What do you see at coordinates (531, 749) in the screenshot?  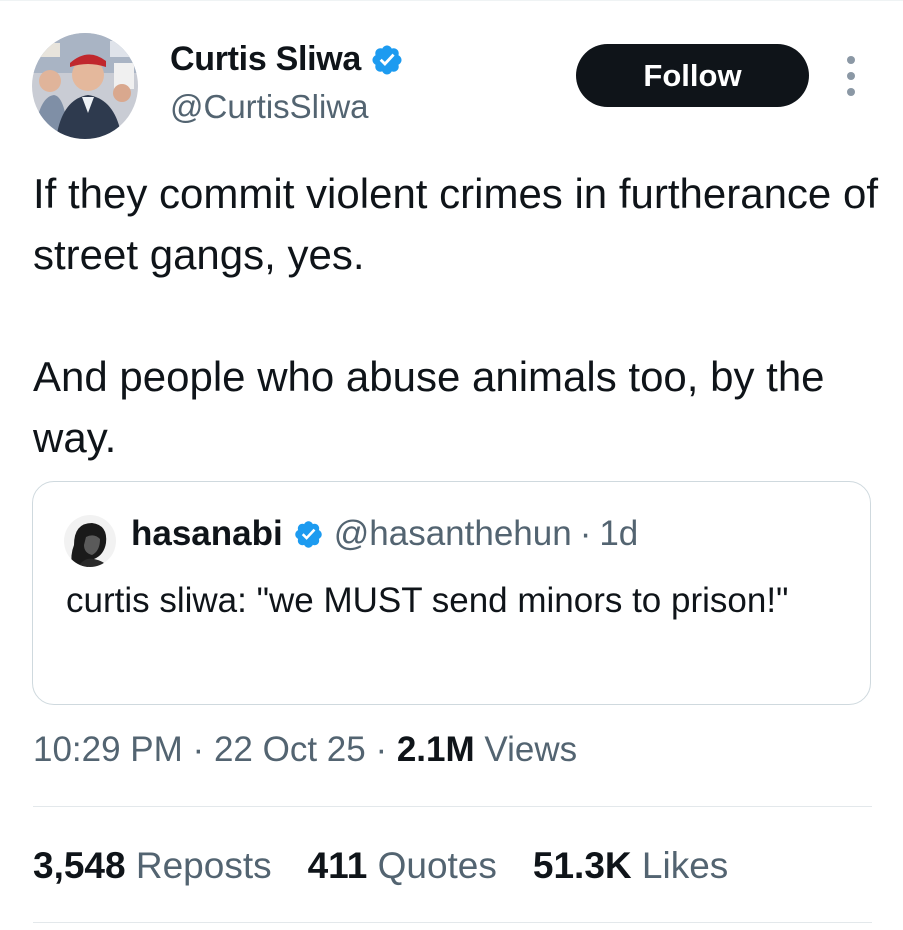 I see `views-label: Views` at bounding box center [531, 749].